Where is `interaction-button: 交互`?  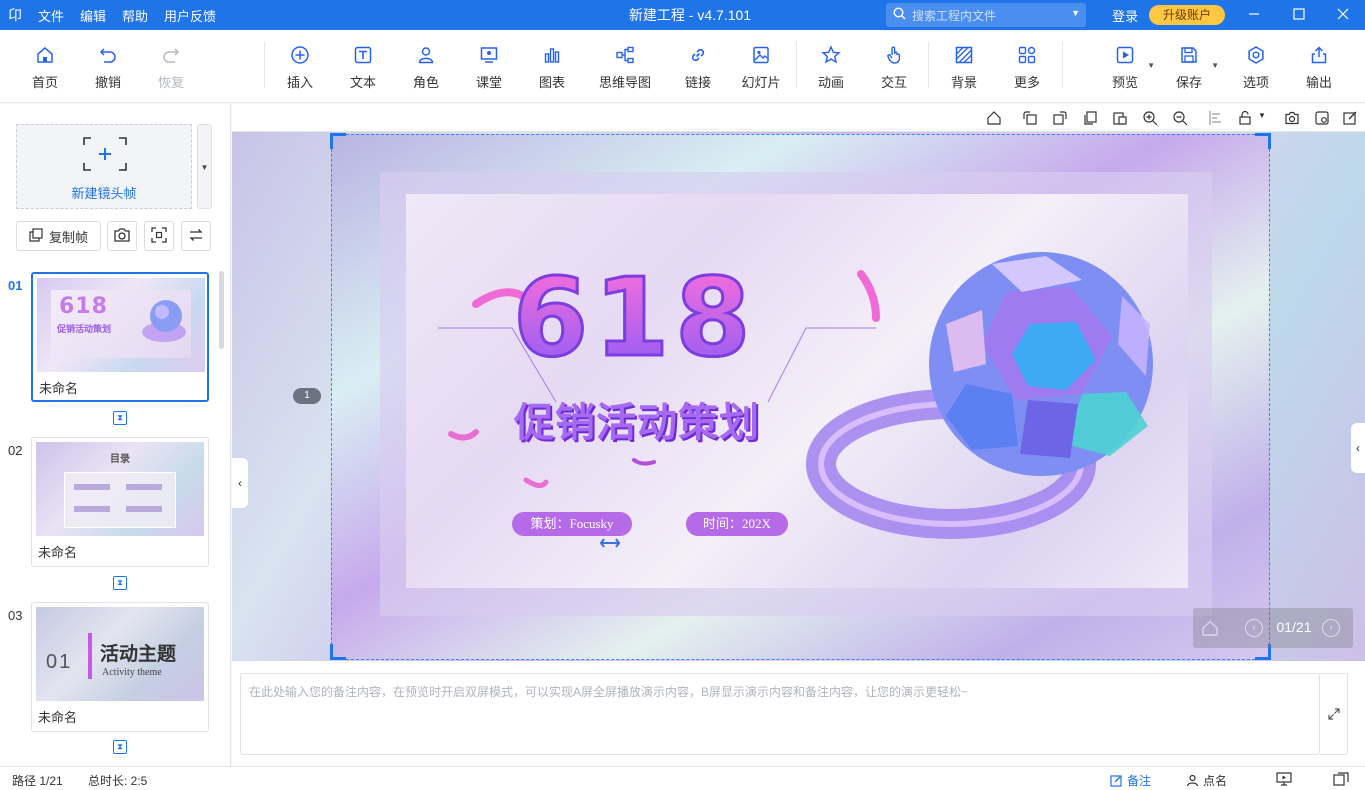
interaction-button: 交互 is located at coordinates (894, 67).